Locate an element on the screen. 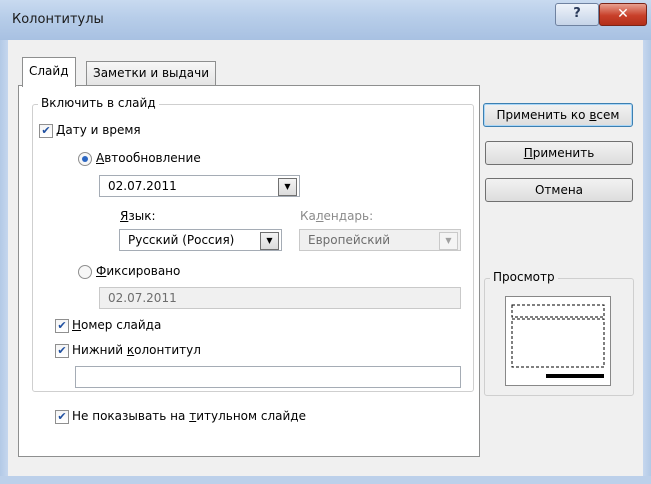  cancel-button: Отмена is located at coordinates (559, 190).